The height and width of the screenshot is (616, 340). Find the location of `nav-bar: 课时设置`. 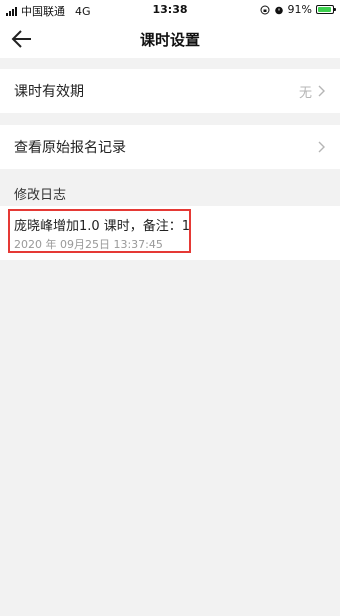

nav-bar: 课时设置 is located at coordinates (170, 39).